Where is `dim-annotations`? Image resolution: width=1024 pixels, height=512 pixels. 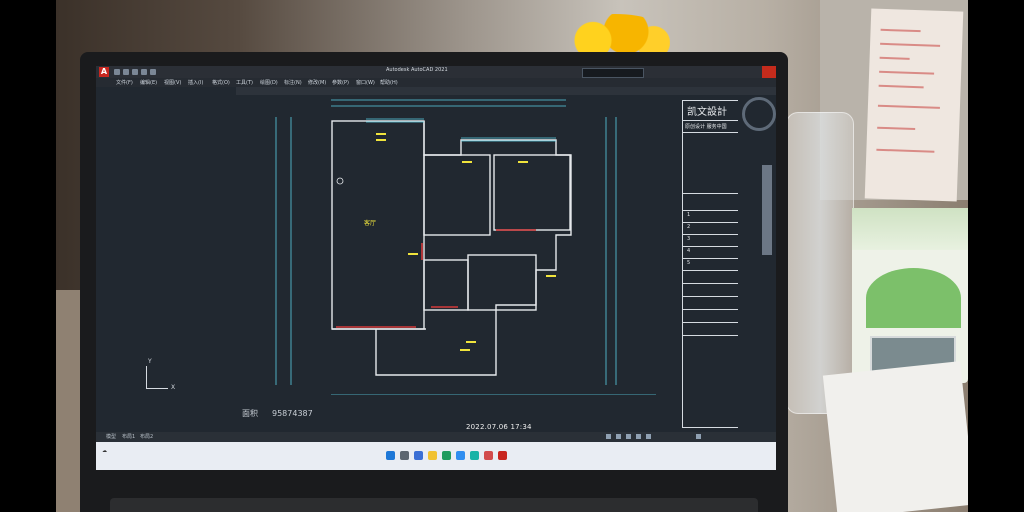
dim-annotations is located at coordinates (466, 242).